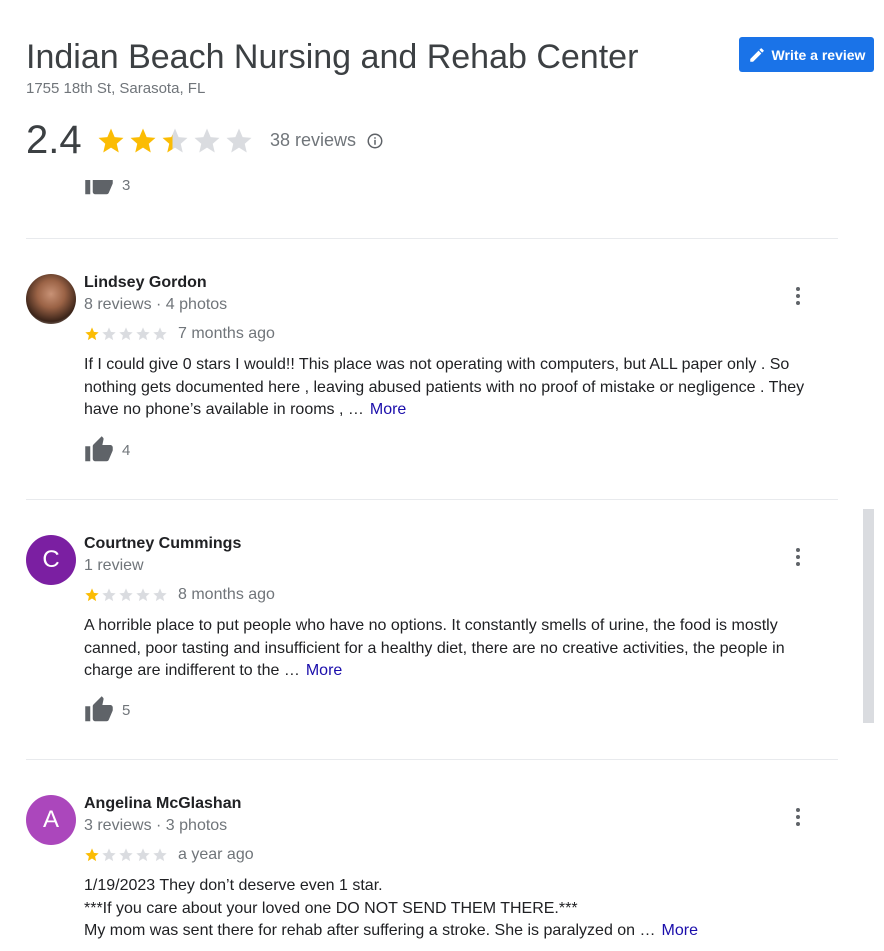 The width and height of the screenshot is (884, 951). I want to click on reviewer-meta: 3 reviews · 3 photos, so click(156, 825).